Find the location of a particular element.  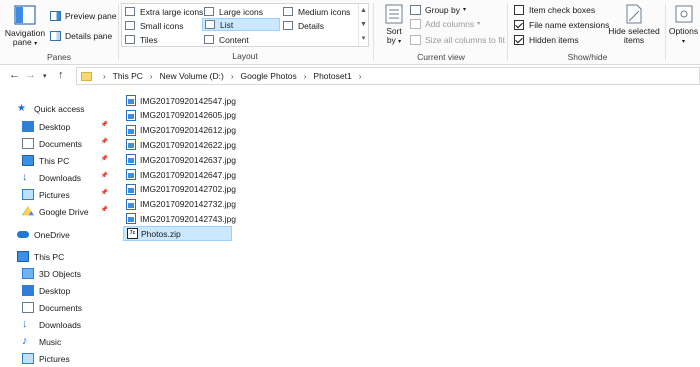

nav-quick-access-item: This PC 📌 is located at coordinates (56, 160).